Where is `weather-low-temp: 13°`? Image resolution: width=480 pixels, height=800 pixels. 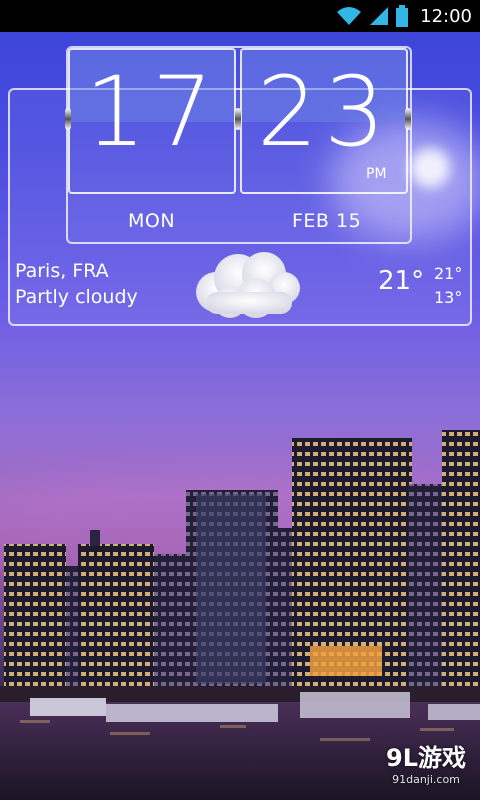 weather-low-temp: 13° is located at coordinates (448, 297).